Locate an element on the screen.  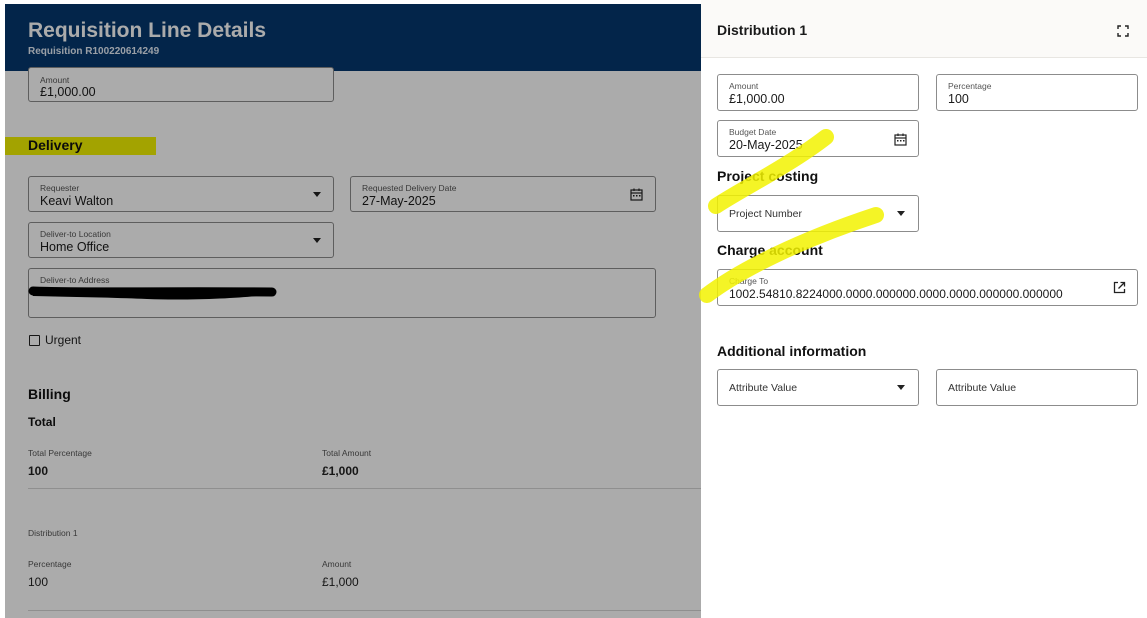
project-number-placeholder: Project Number is located at coordinates (765, 213).